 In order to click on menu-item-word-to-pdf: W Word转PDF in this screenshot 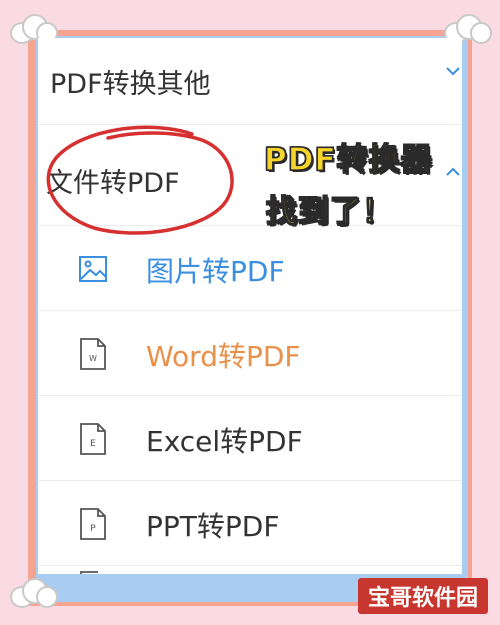, I will do `click(250, 353)`.